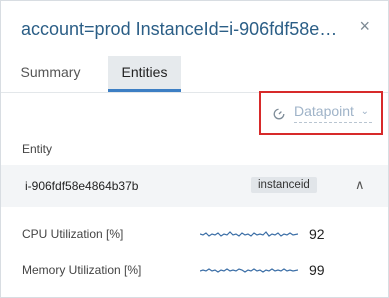 This screenshot has height=298, width=389. What do you see at coordinates (284, 185) in the screenshot?
I see `entity-type-badge: instanceid` at bounding box center [284, 185].